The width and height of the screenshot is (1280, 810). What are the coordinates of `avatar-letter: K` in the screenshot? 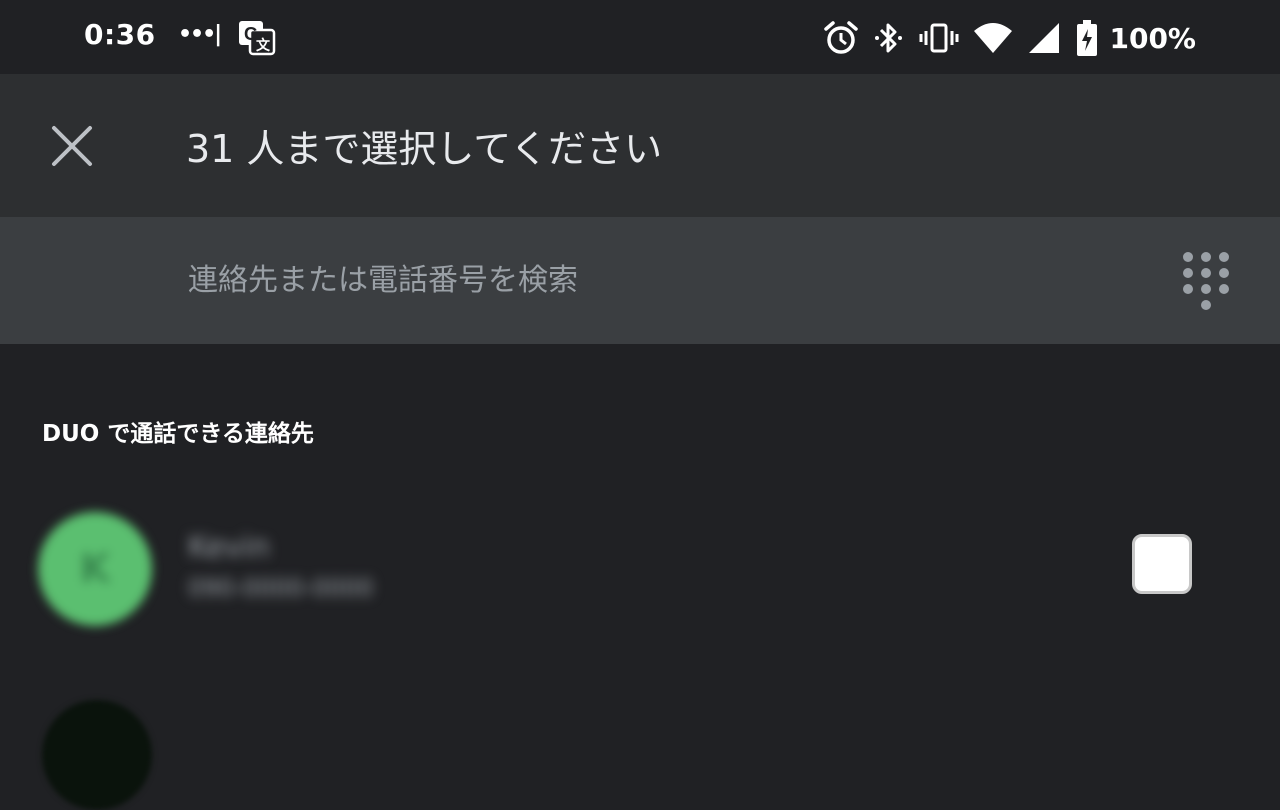 It's located at (95, 569).